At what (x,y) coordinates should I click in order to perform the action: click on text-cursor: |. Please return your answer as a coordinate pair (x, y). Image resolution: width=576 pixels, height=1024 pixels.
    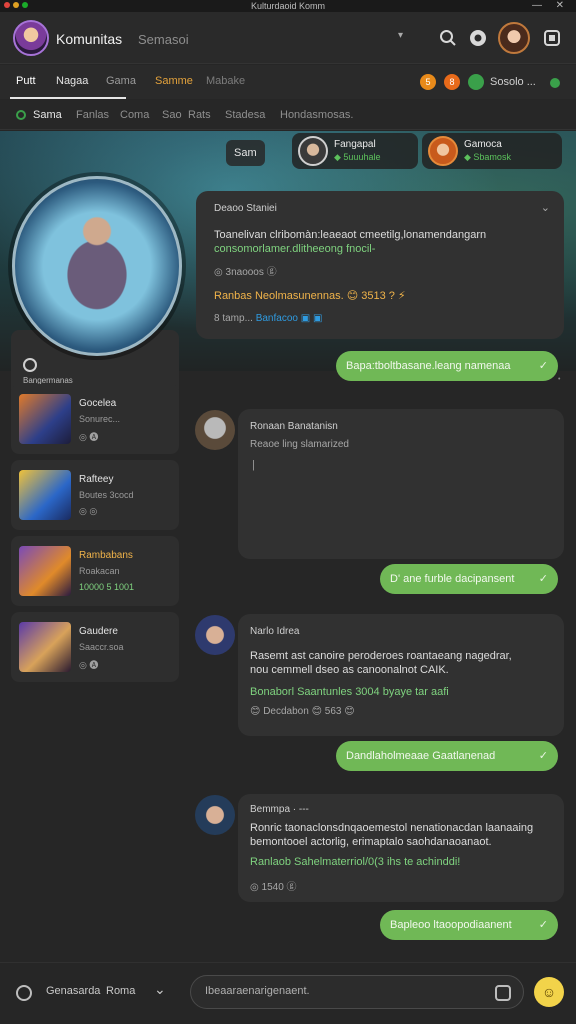
    Looking at the image, I should click on (253, 465).